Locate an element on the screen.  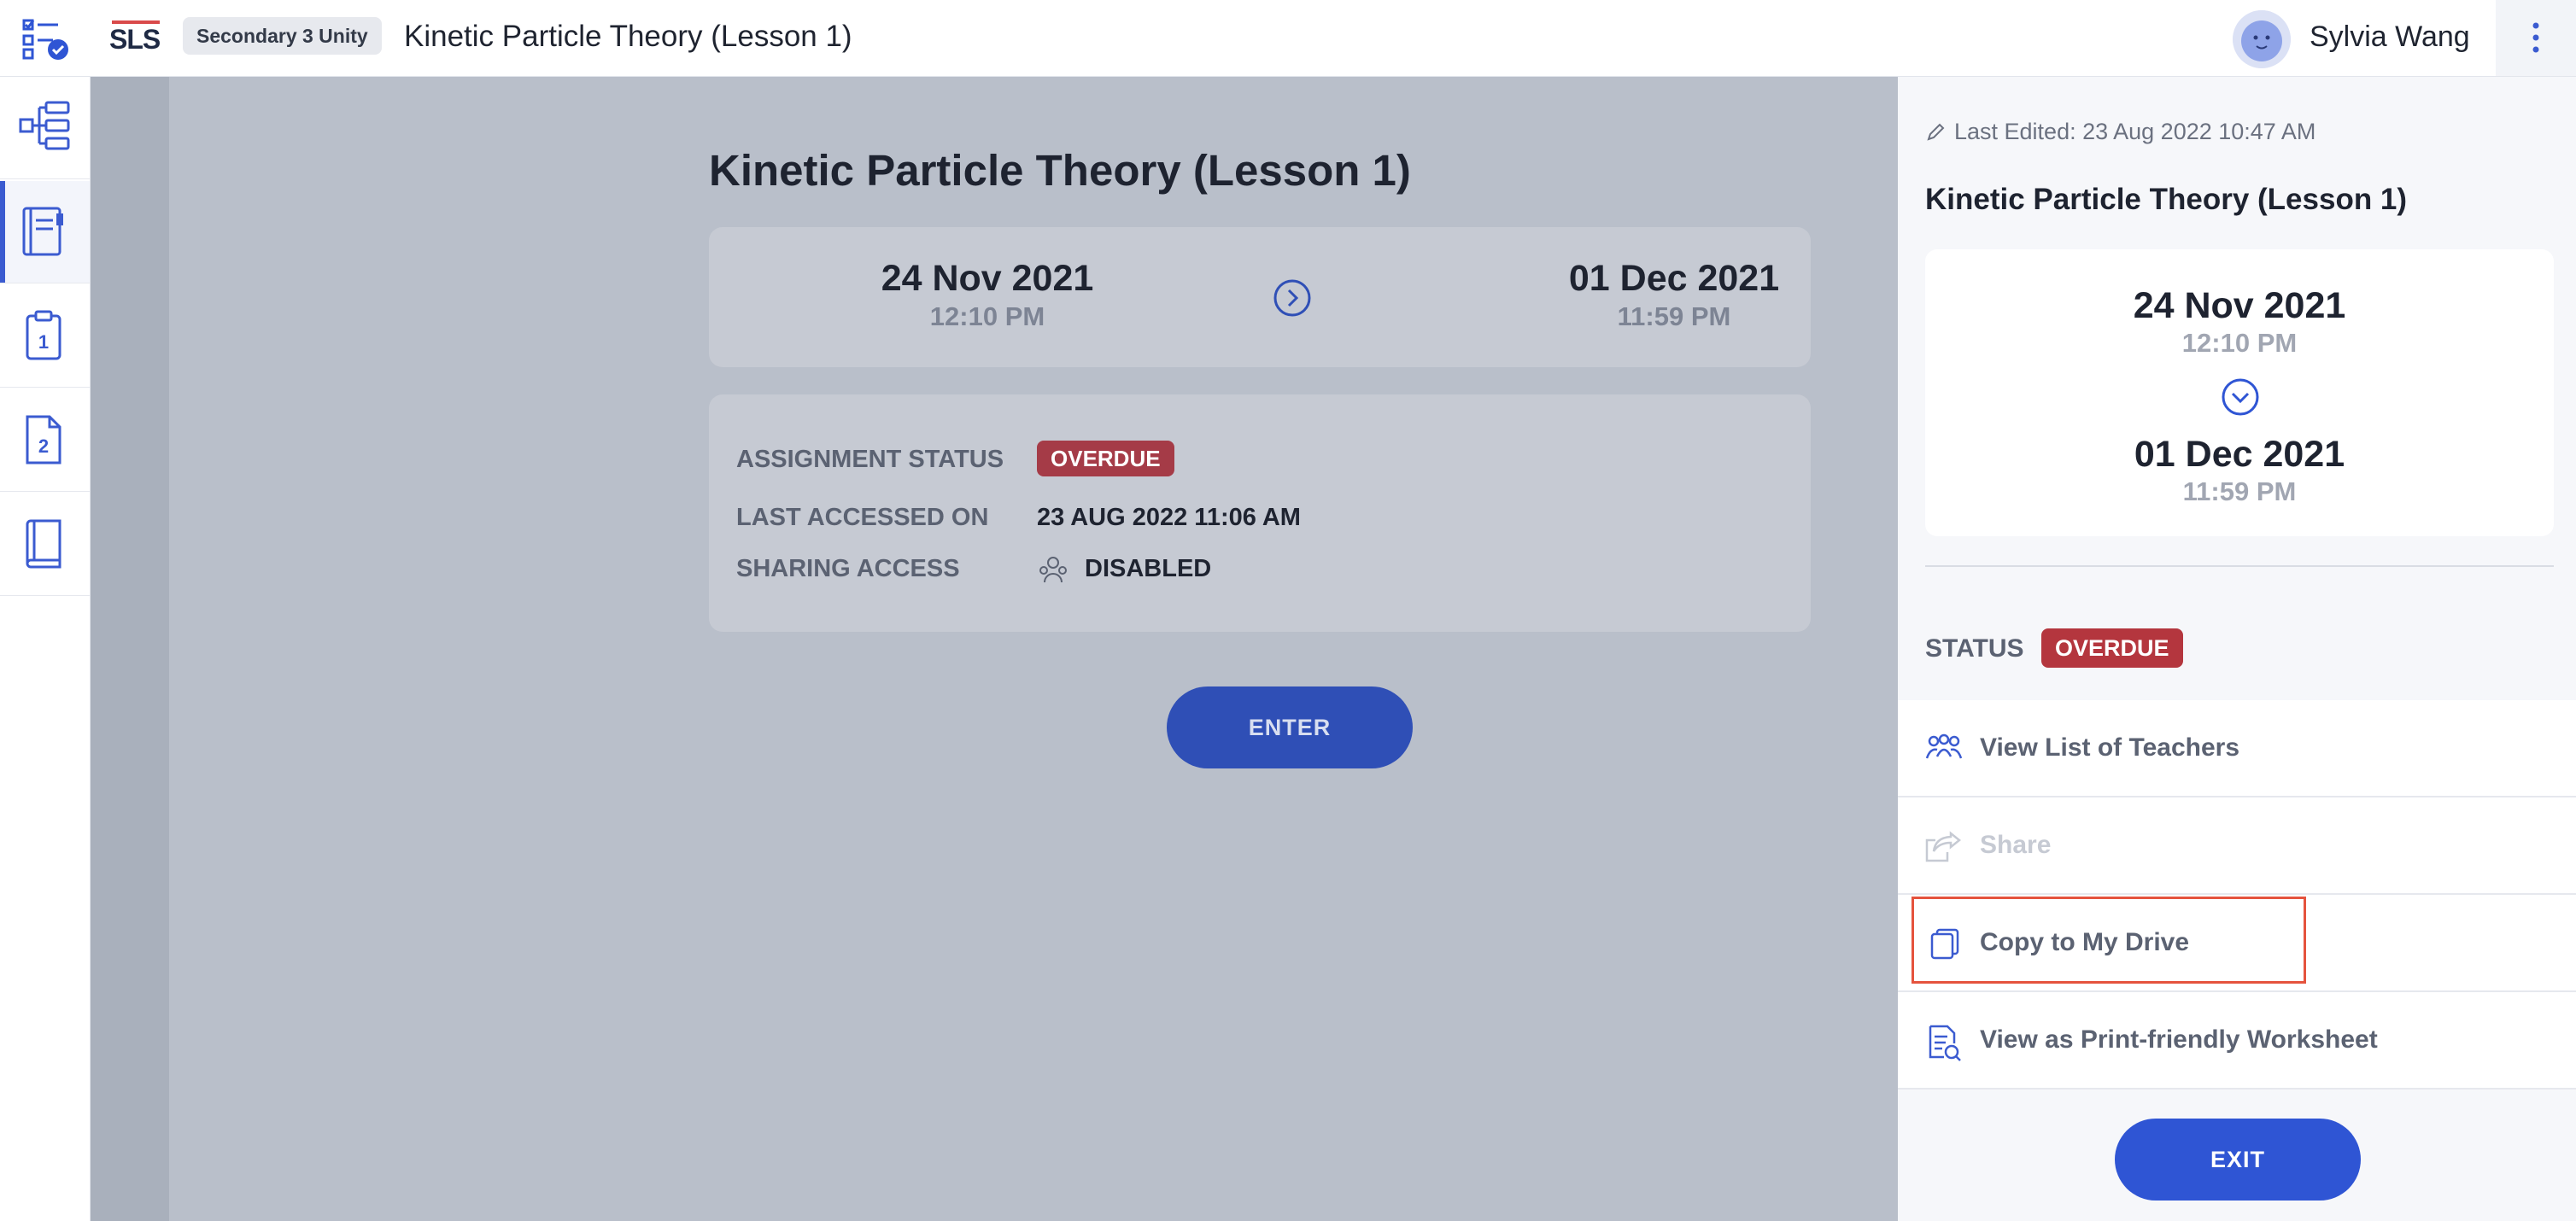
menu-label: View List of Teachers is located at coordinates (2109, 747).